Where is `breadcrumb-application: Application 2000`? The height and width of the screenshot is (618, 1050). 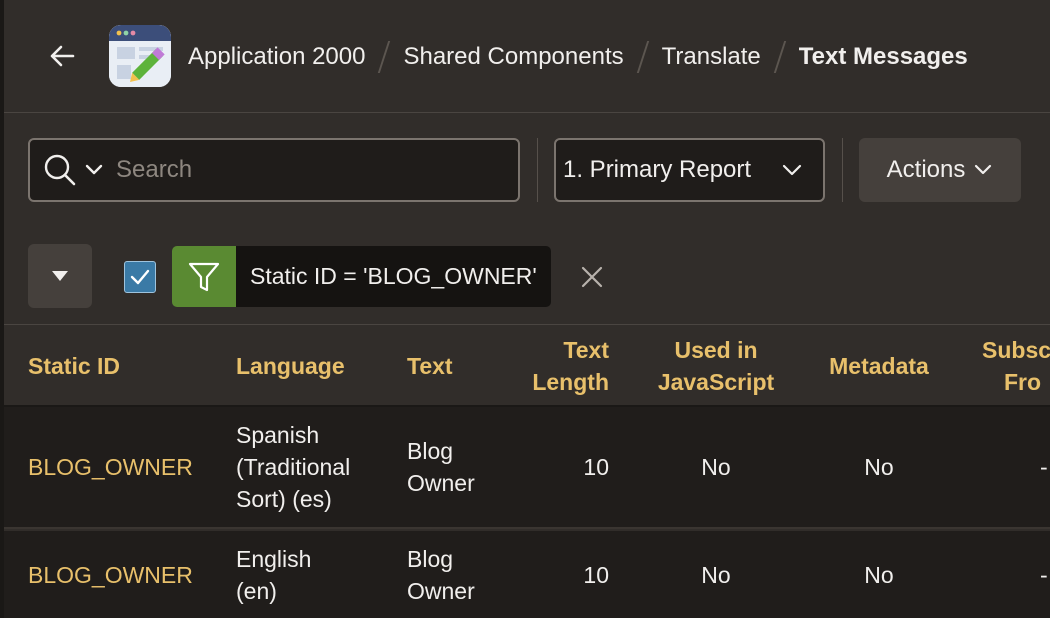 breadcrumb-application: Application 2000 is located at coordinates (276, 57).